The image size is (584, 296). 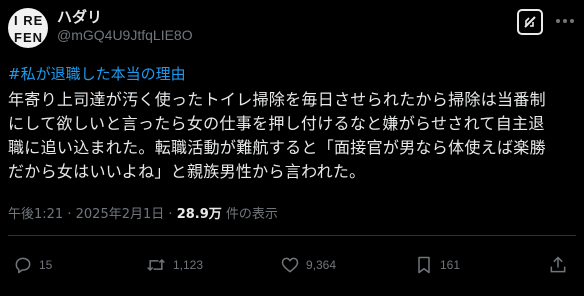 What do you see at coordinates (125, 35) in the screenshot?
I see `author-handle: @mGQ4U9JtfqLIE8O` at bounding box center [125, 35].